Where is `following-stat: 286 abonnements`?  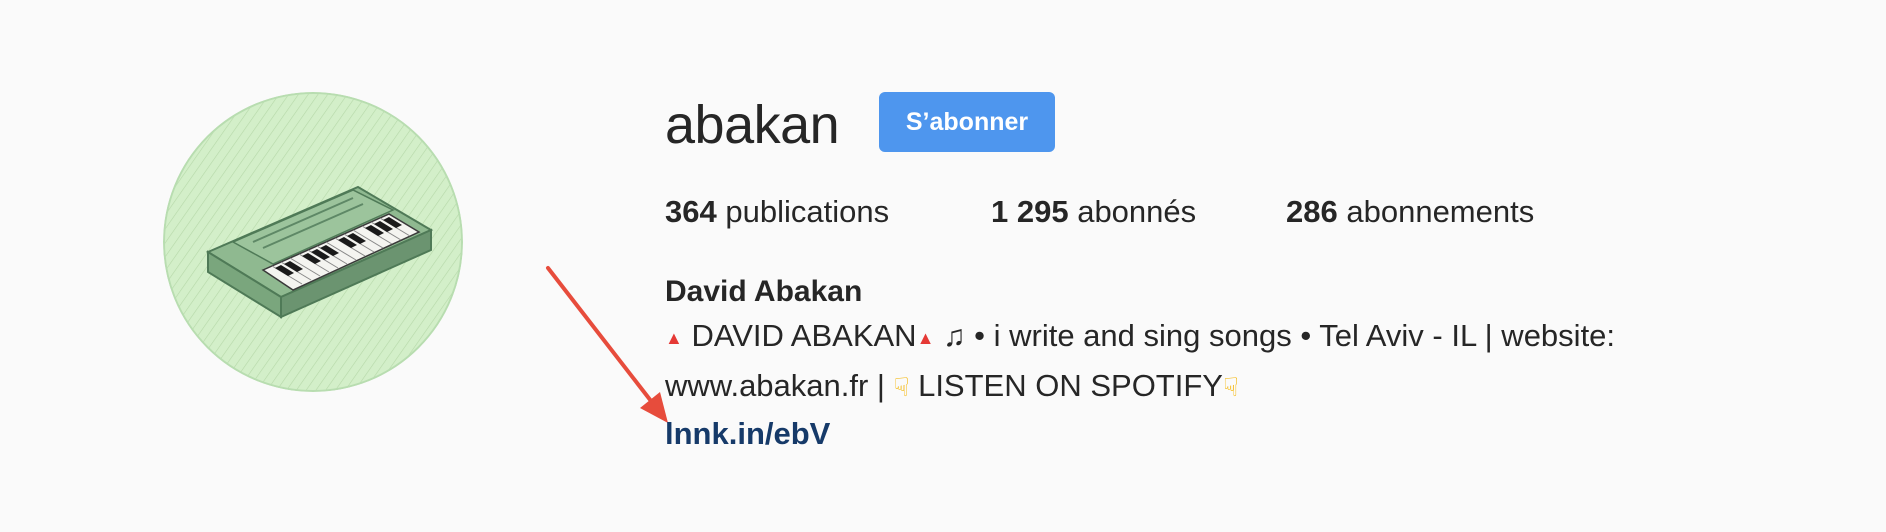 following-stat: 286 abonnements is located at coordinates (1410, 212).